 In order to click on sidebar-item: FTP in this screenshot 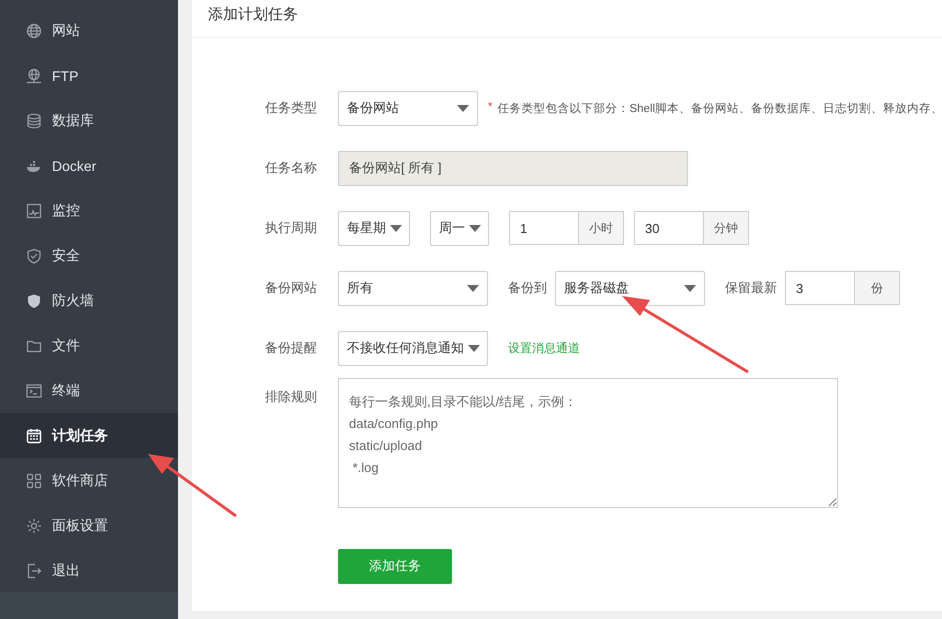, I will do `click(89, 75)`.